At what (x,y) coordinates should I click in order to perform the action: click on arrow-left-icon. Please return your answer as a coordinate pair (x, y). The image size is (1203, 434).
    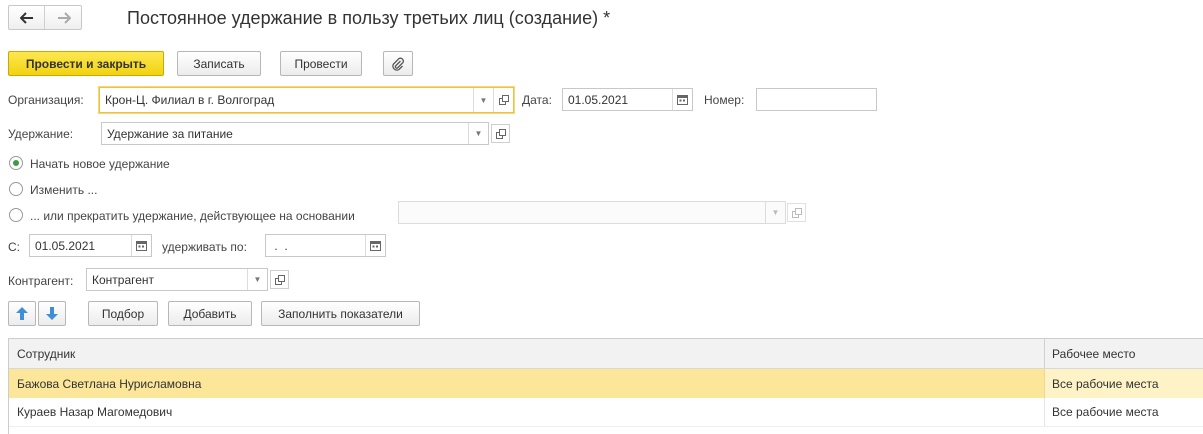
    Looking at the image, I should click on (26, 17).